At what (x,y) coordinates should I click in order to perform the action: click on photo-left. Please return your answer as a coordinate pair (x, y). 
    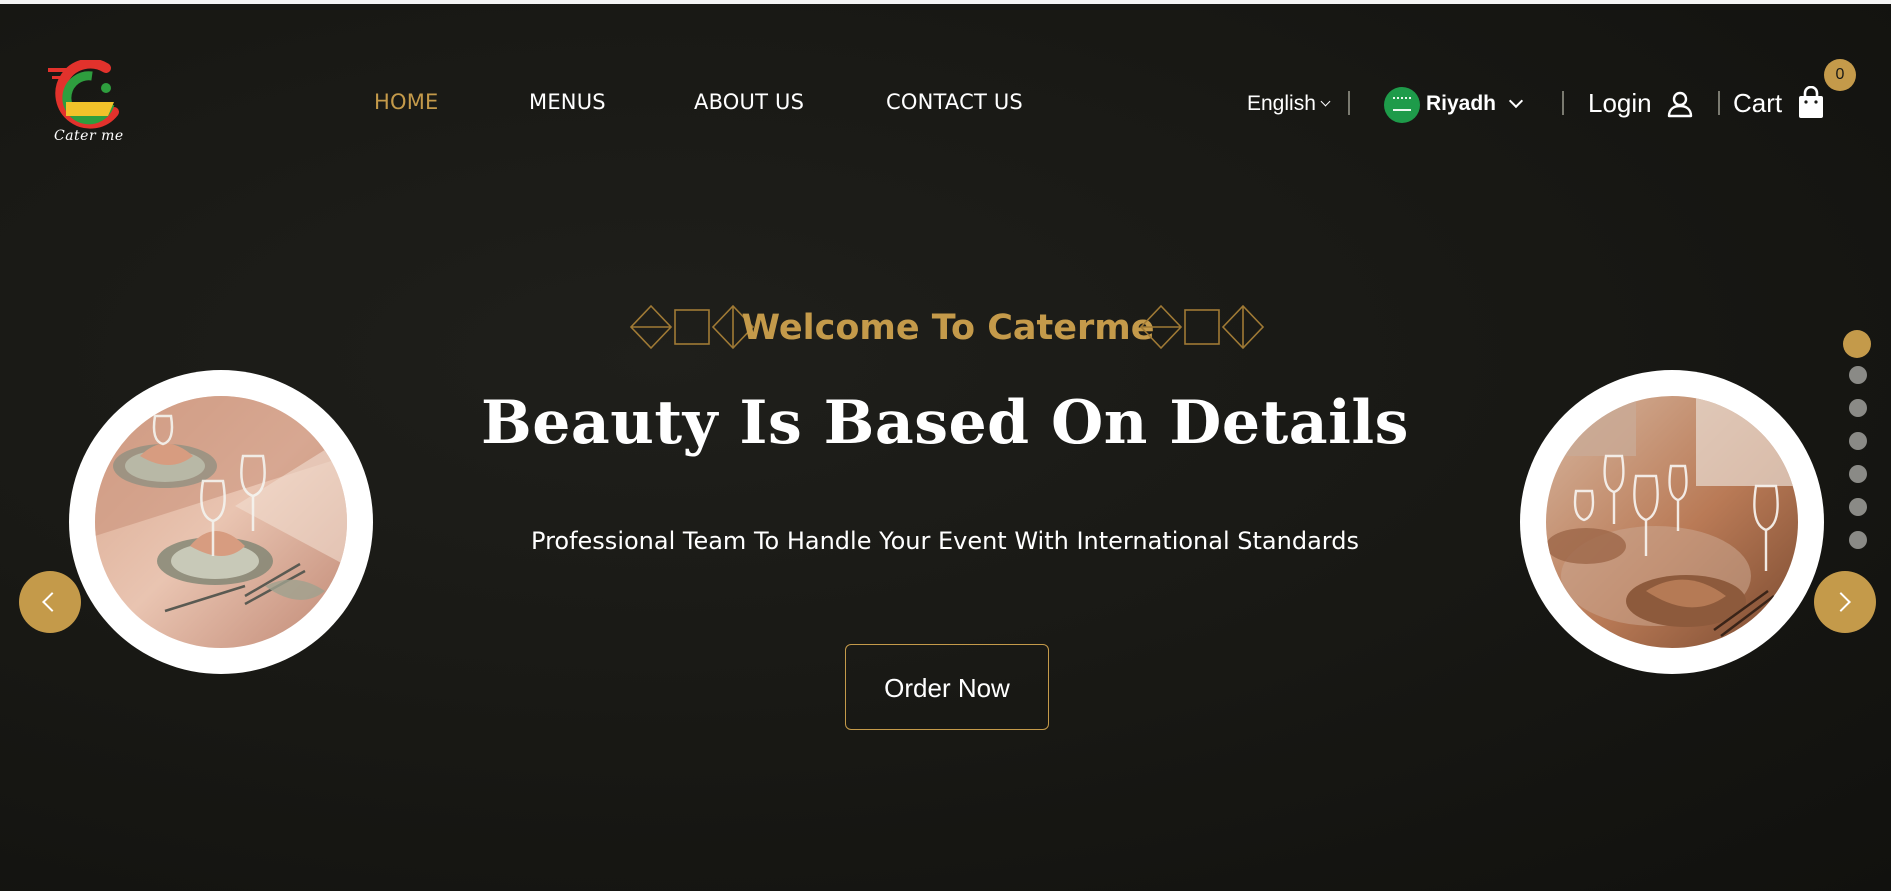
    Looking at the image, I should click on (221, 522).